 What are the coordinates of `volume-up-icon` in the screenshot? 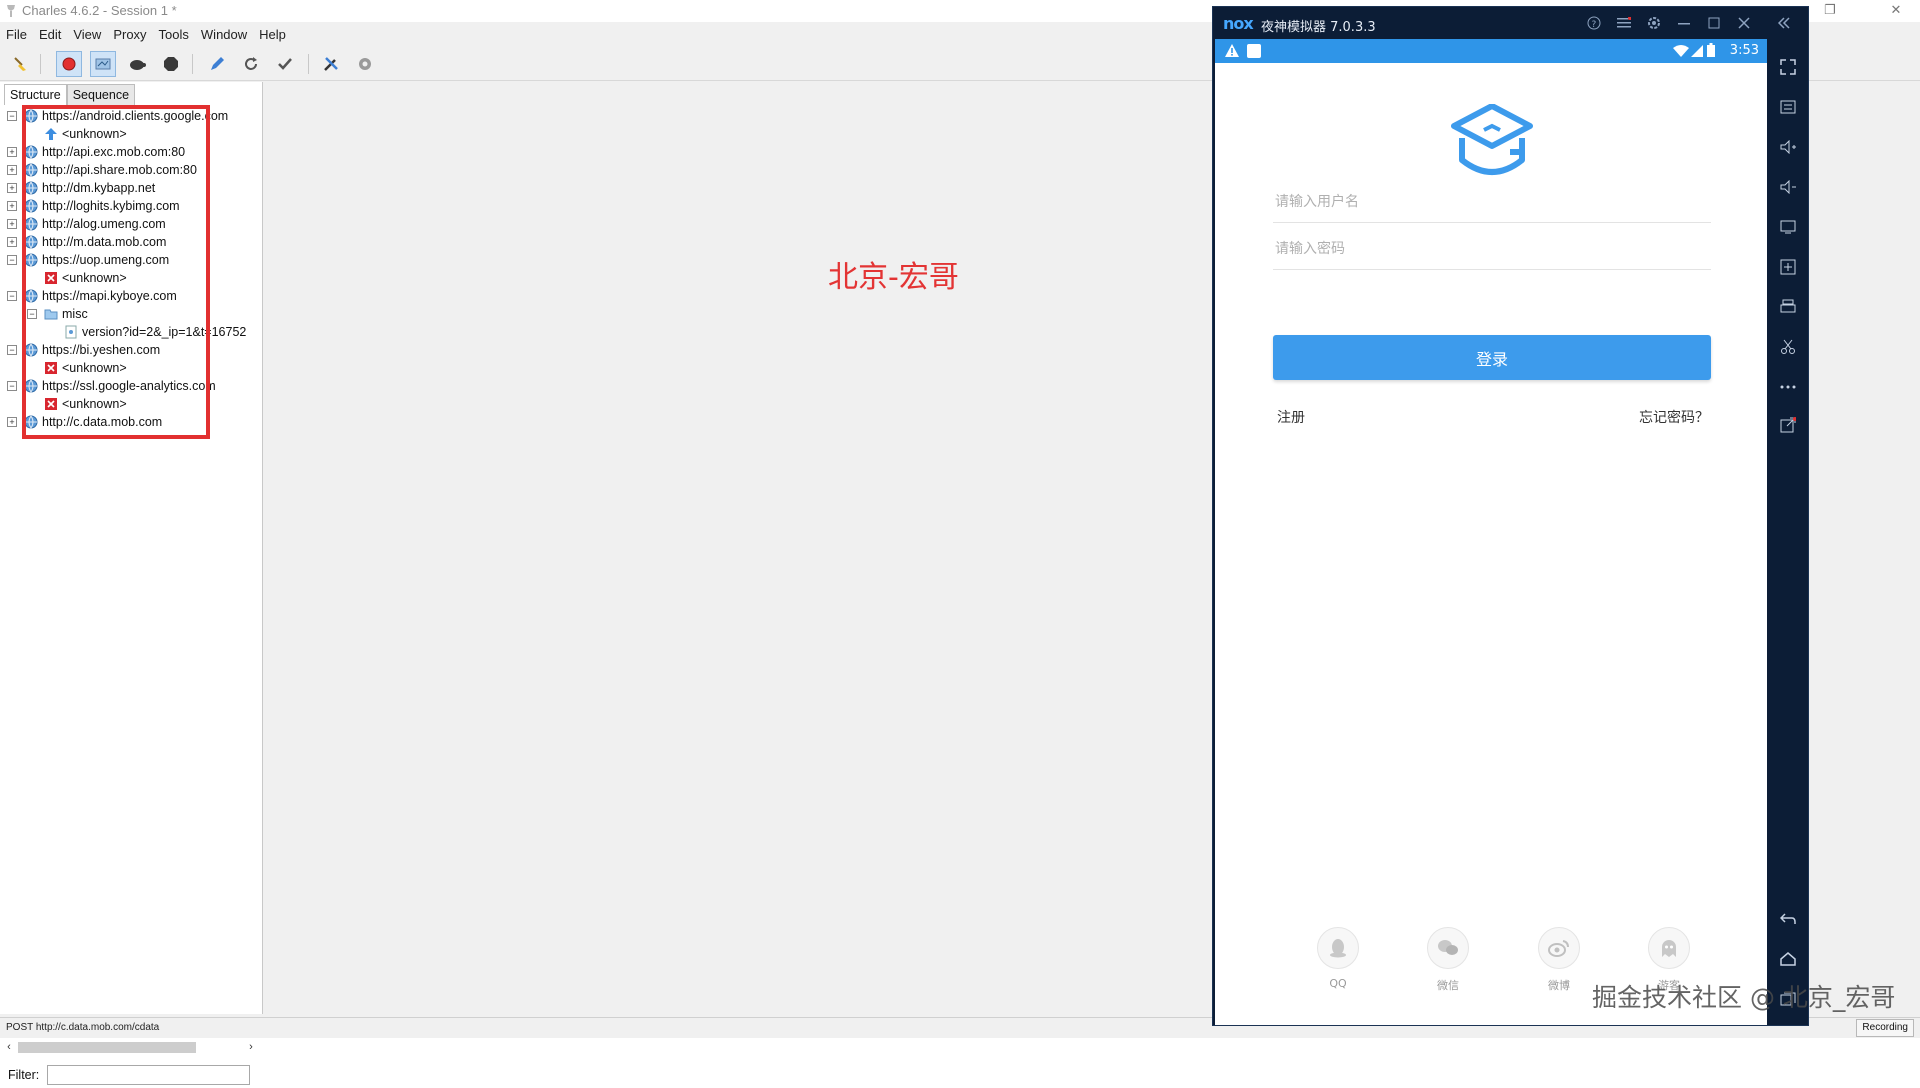 It's located at (1788, 147).